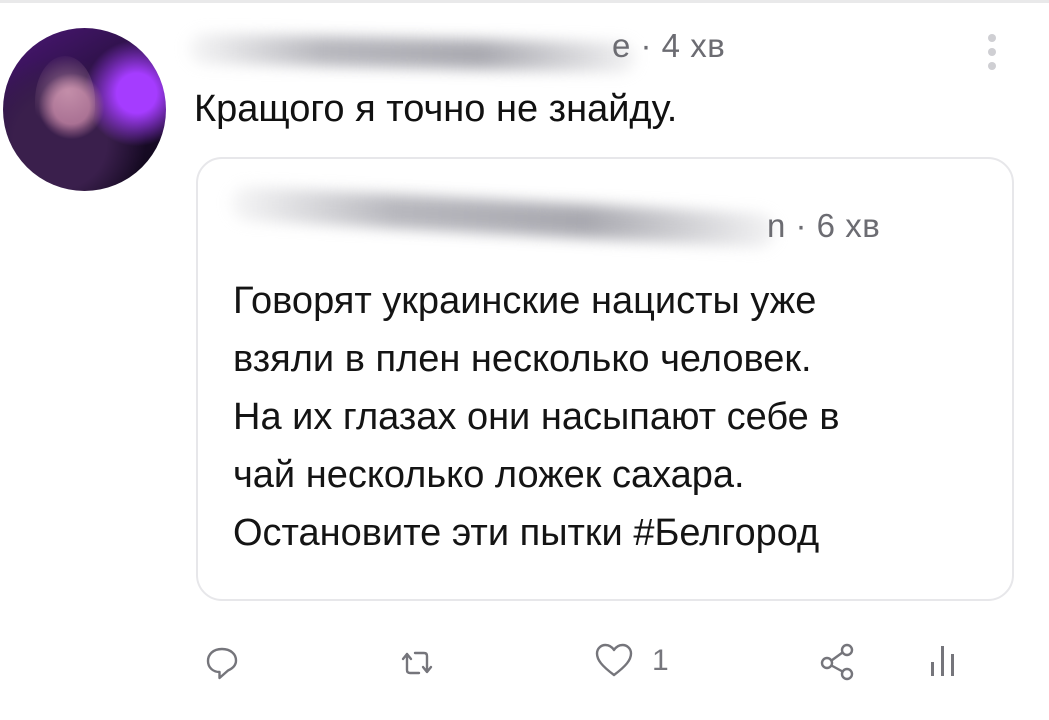  I want to click on retweet-button, so click(417, 663).